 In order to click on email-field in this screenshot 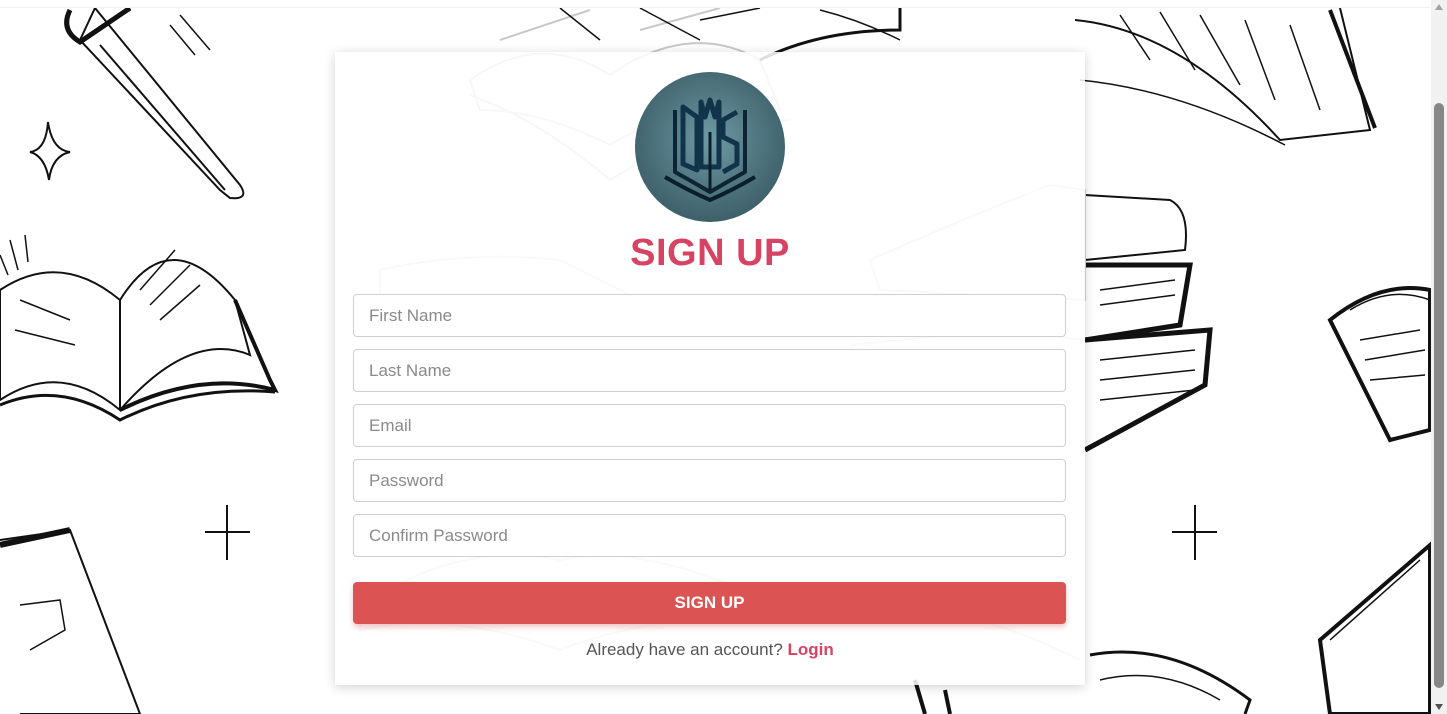, I will do `click(709, 425)`.